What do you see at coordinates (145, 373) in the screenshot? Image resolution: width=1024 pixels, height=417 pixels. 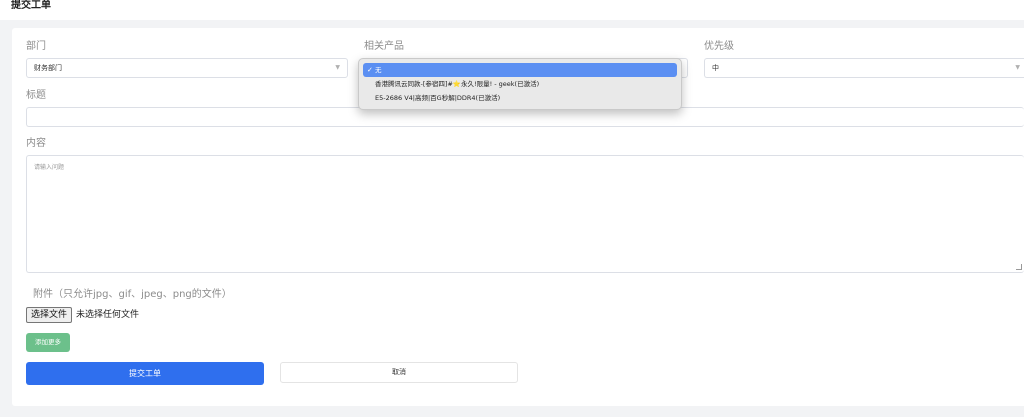 I see `submit-ticket-button: 提交工单` at bounding box center [145, 373].